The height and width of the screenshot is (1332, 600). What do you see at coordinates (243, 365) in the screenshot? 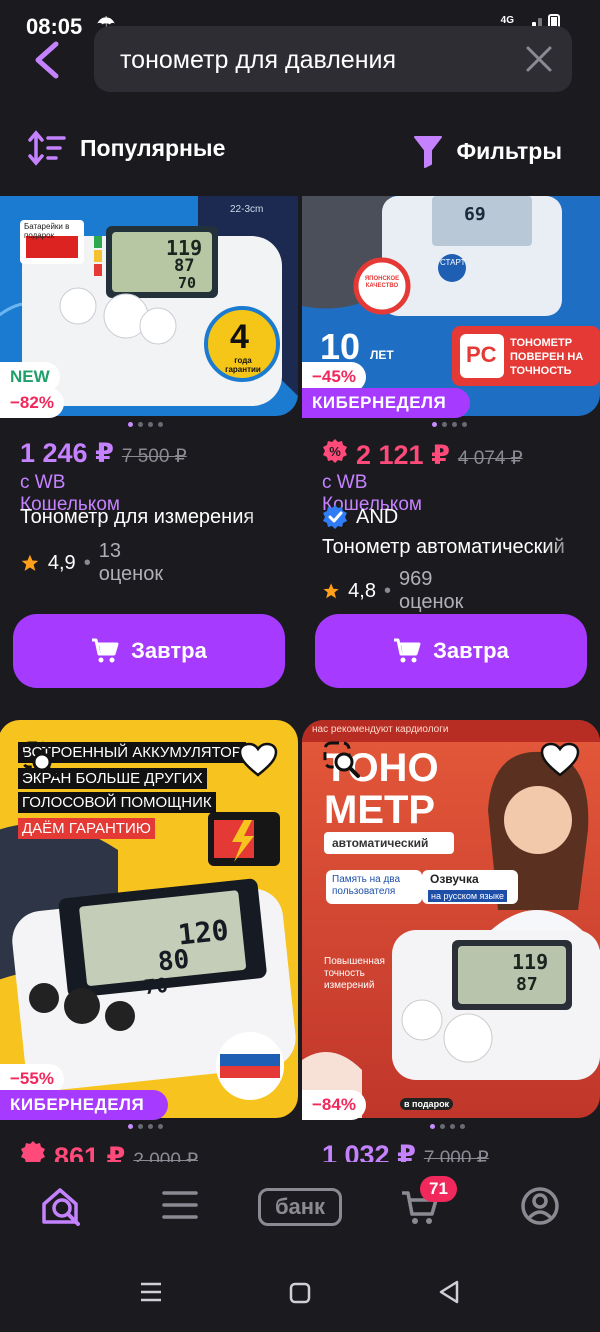
I see `warranty-text: года гарантии` at bounding box center [243, 365].